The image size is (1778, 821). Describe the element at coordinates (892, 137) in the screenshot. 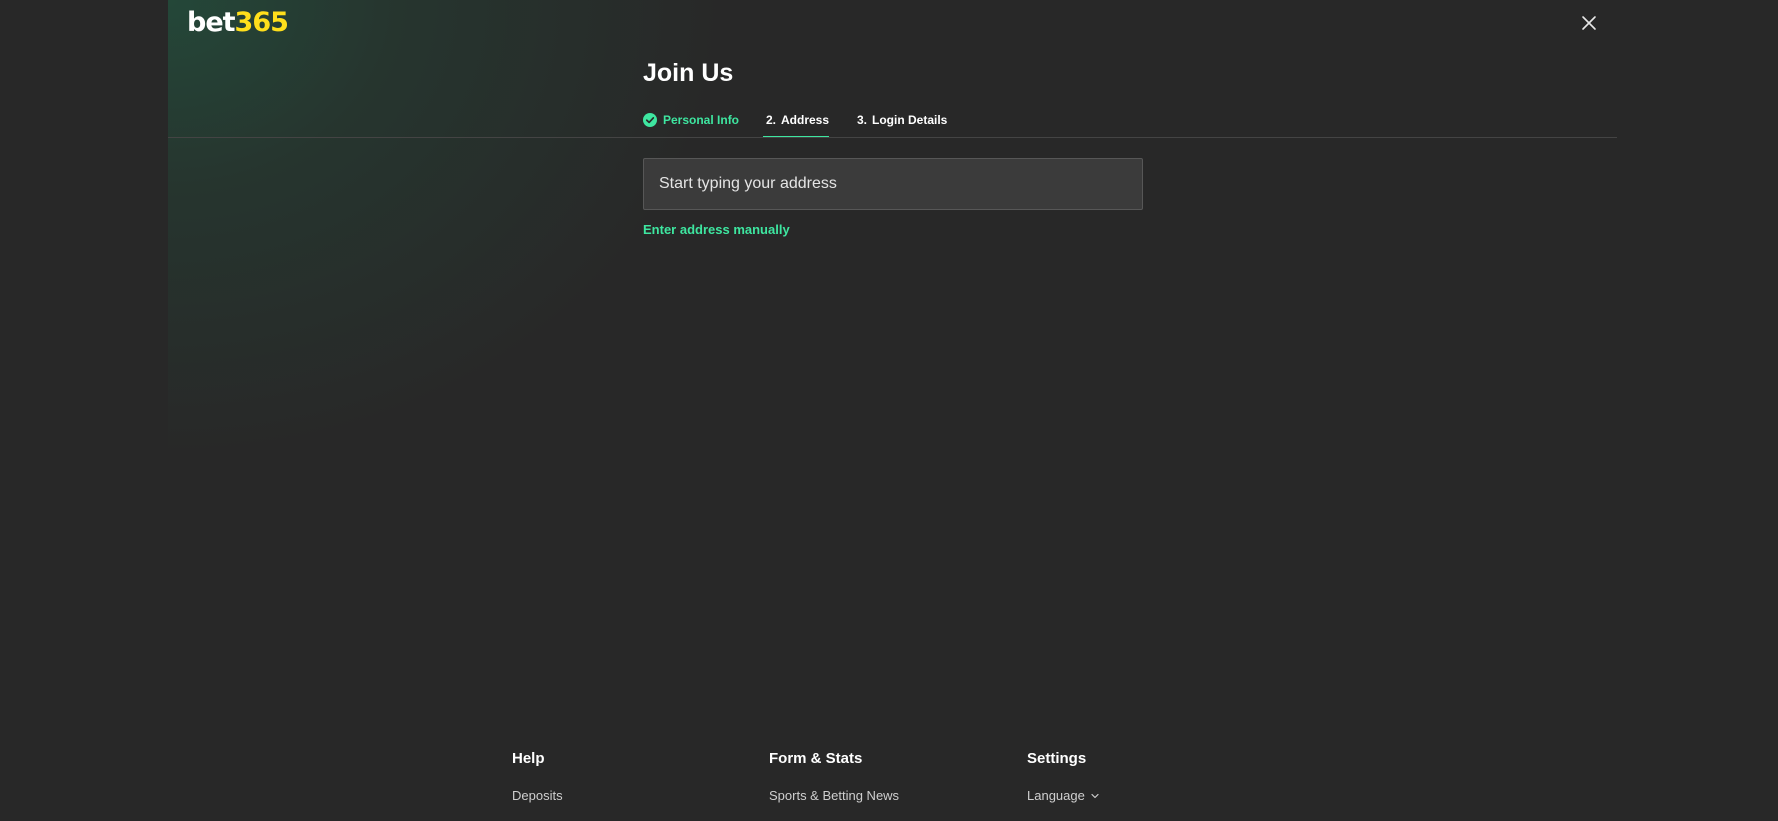

I see `header-divider` at that location.